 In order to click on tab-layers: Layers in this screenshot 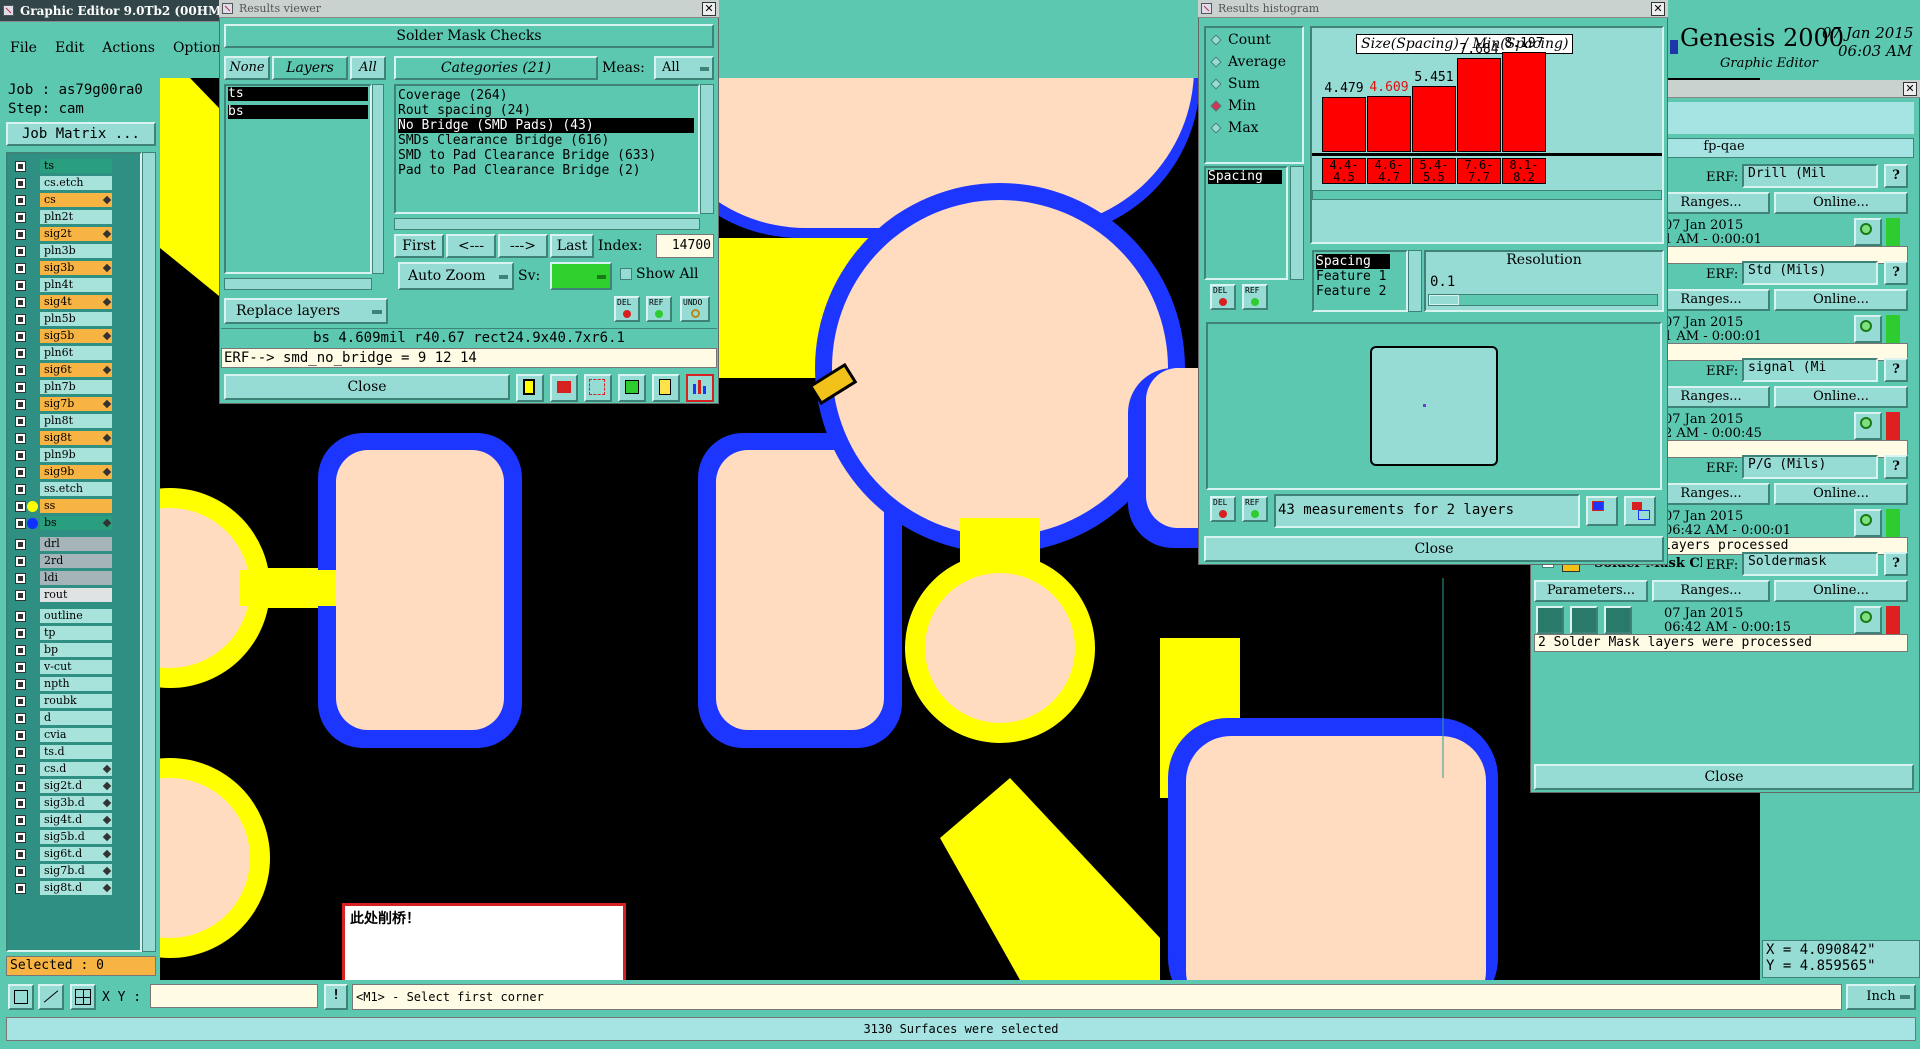, I will do `click(310, 68)`.